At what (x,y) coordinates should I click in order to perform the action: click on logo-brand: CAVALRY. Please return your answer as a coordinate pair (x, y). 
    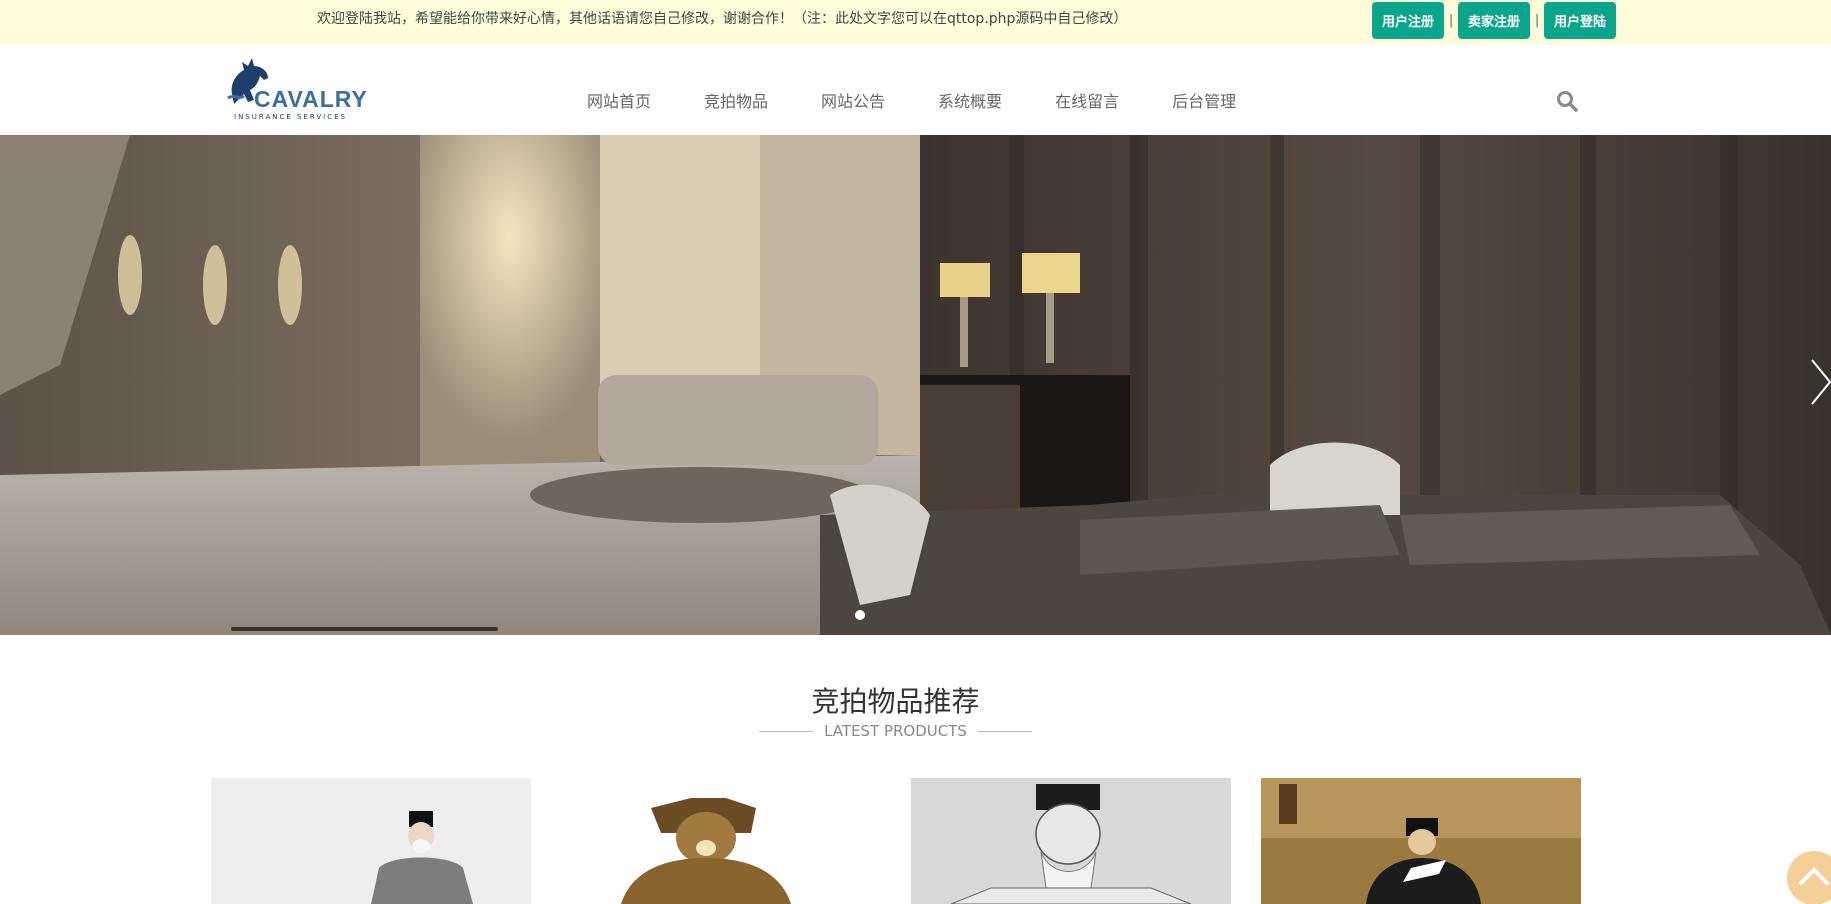
    Looking at the image, I should click on (311, 99).